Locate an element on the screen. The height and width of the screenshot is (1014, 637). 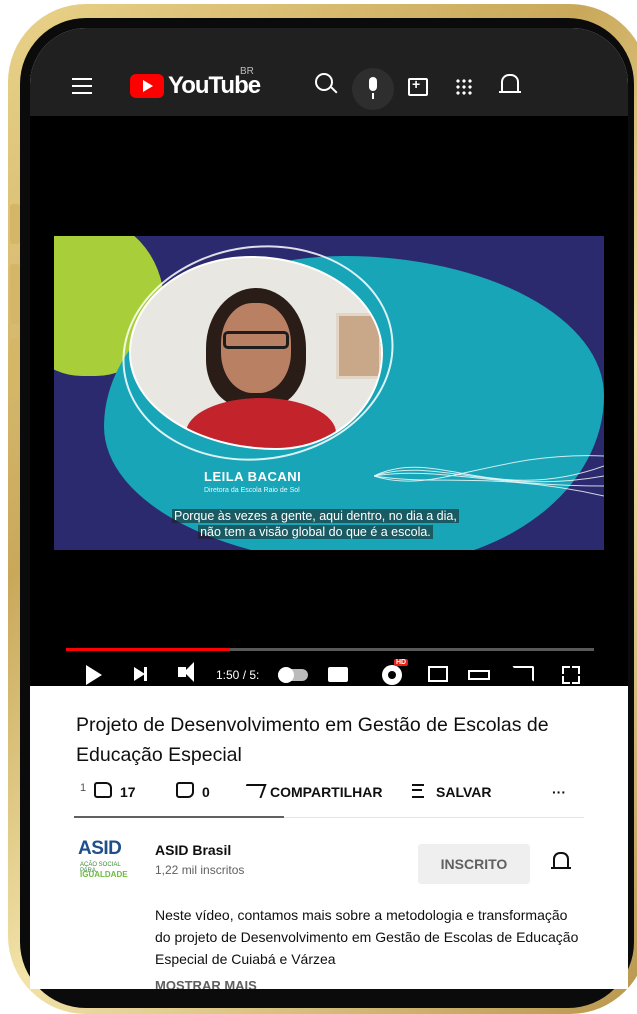
youtube-logo-icon is located at coordinates (147, 86).